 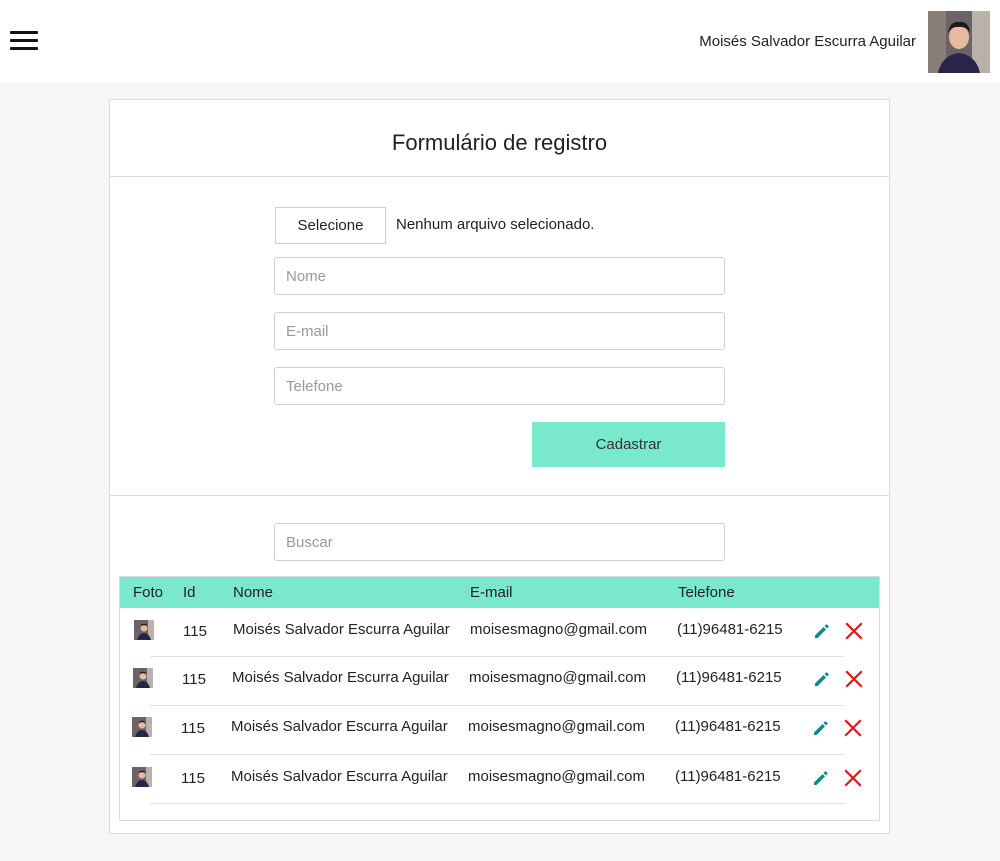 I want to click on form-title: Formulário de registro, so click(x=499, y=138).